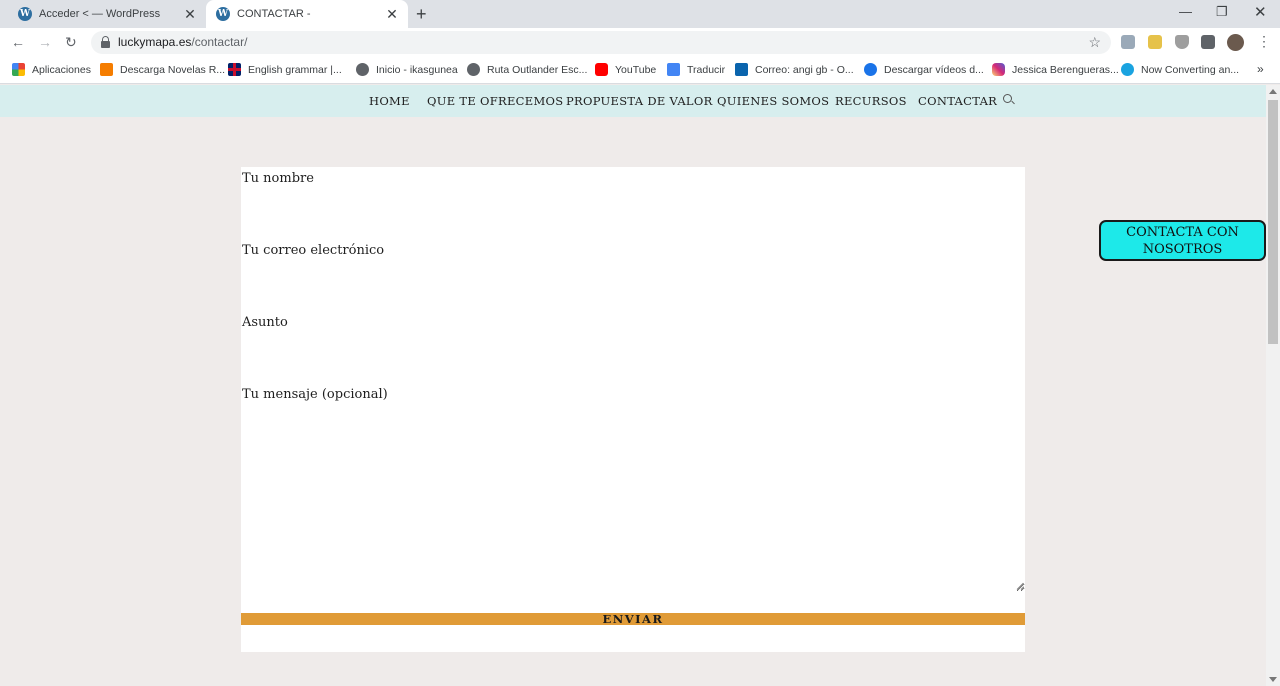 This screenshot has width=1280, height=686. I want to click on nav-quienes-somos: QUIENES SOMOS, so click(773, 101).